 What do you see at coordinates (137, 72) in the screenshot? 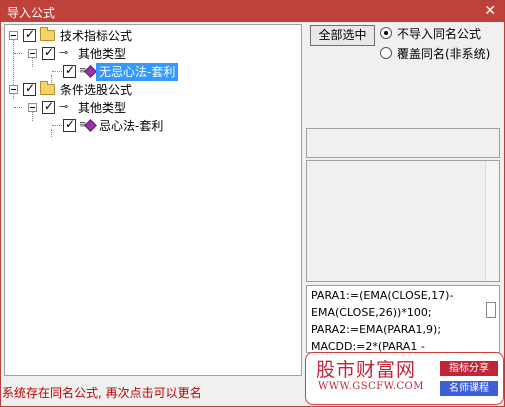
I see `tree-node-label-selected: 无忌心法-套利` at bounding box center [137, 72].